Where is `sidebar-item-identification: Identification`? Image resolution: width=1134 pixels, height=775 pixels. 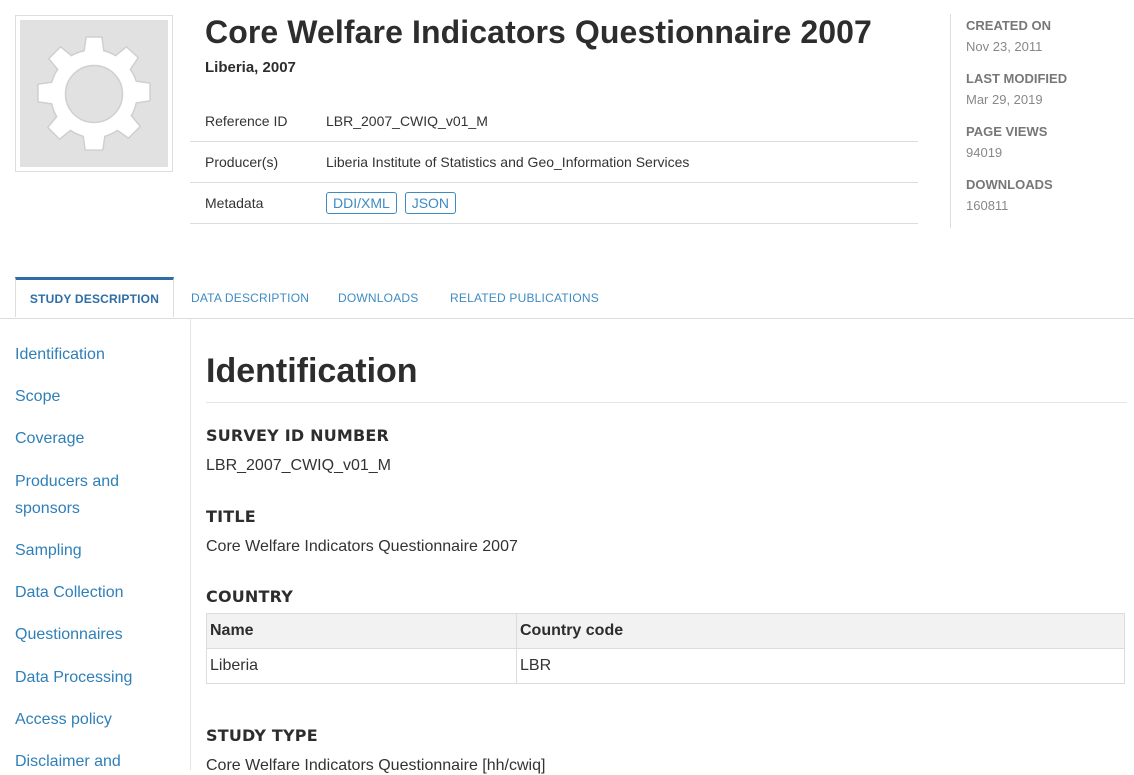 sidebar-item-identification: Identification is located at coordinates (95, 354).